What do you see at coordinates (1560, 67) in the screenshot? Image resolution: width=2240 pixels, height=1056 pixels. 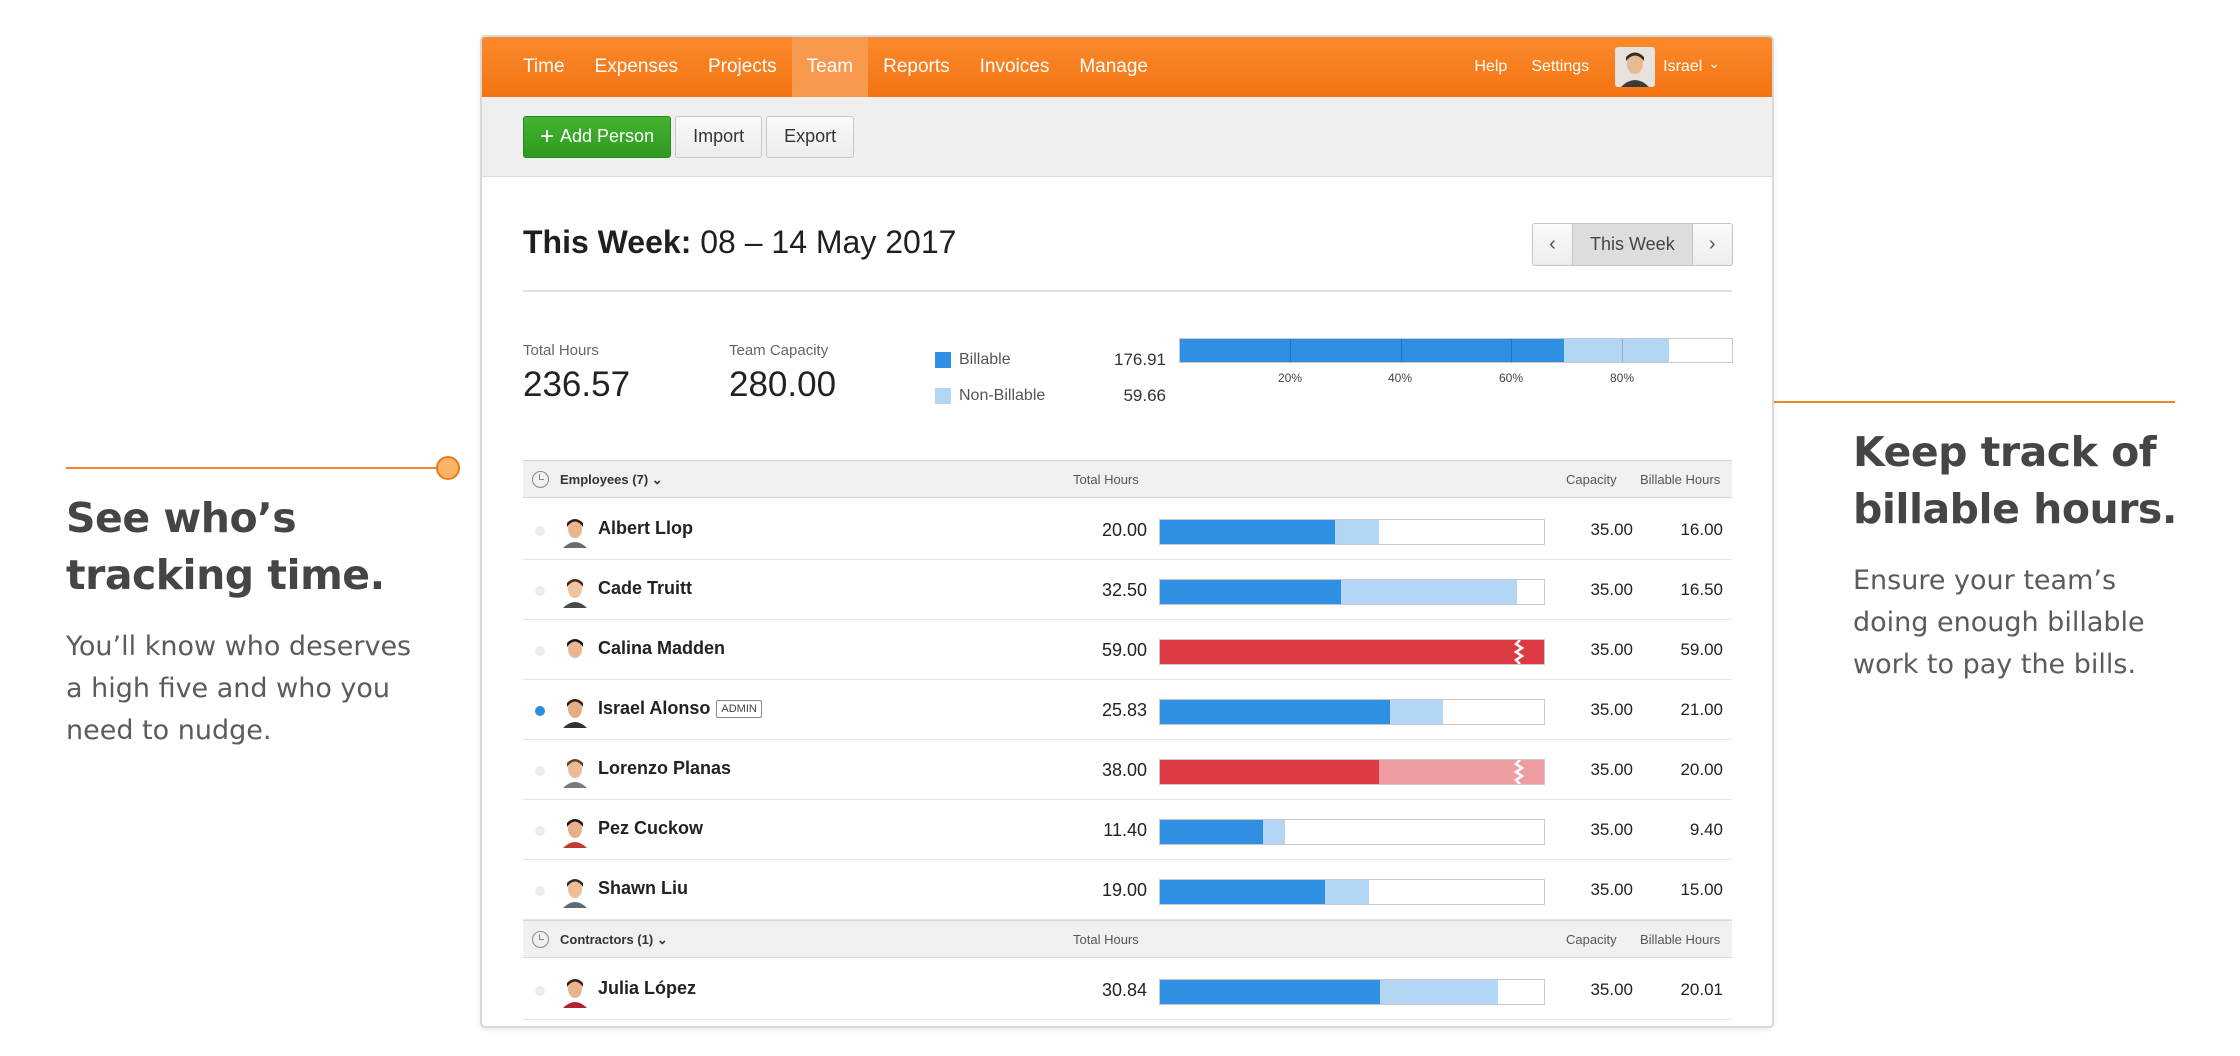 I see `nav-settings: Settings` at bounding box center [1560, 67].